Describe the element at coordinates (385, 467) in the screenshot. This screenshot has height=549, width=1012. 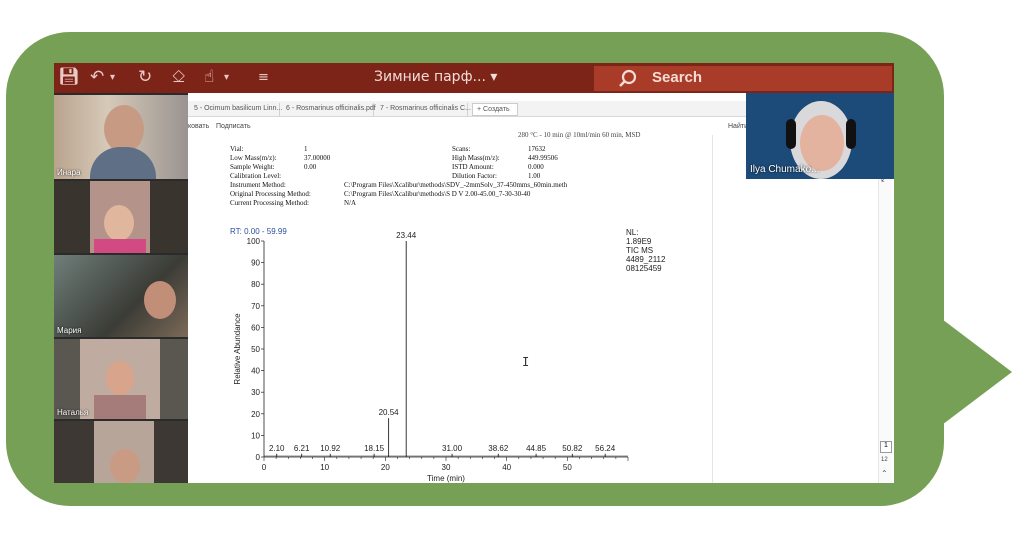
I see `x-tick-label: 20` at that location.